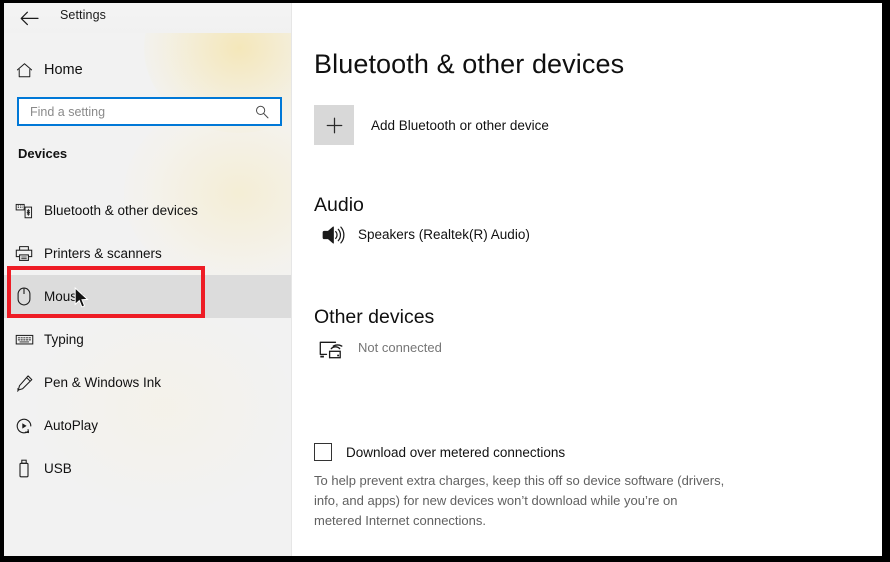 The image size is (890, 562). What do you see at coordinates (332, 351) in the screenshot?
I see `wireless-display-icon` at bounding box center [332, 351].